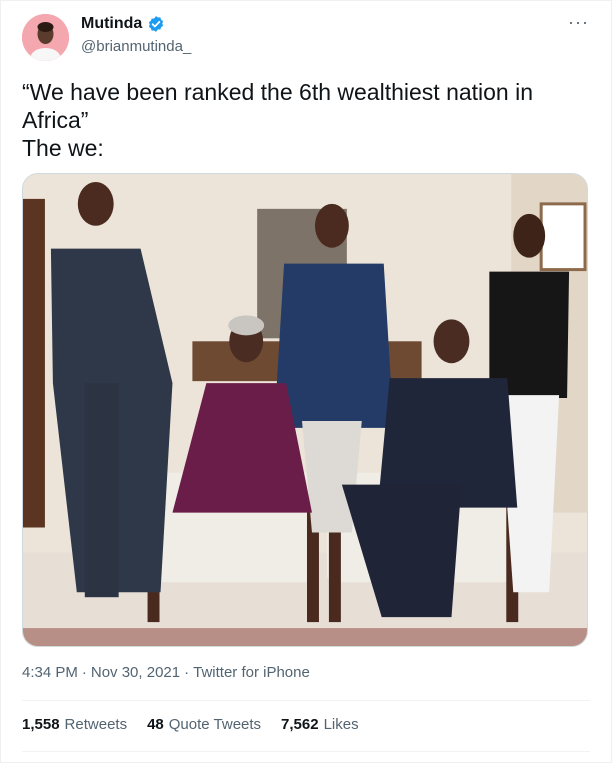  What do you see at coordinates (155, 724) in the screenshot?
I see `quote-tweets-count: 48` at bounding box center [155, 724].